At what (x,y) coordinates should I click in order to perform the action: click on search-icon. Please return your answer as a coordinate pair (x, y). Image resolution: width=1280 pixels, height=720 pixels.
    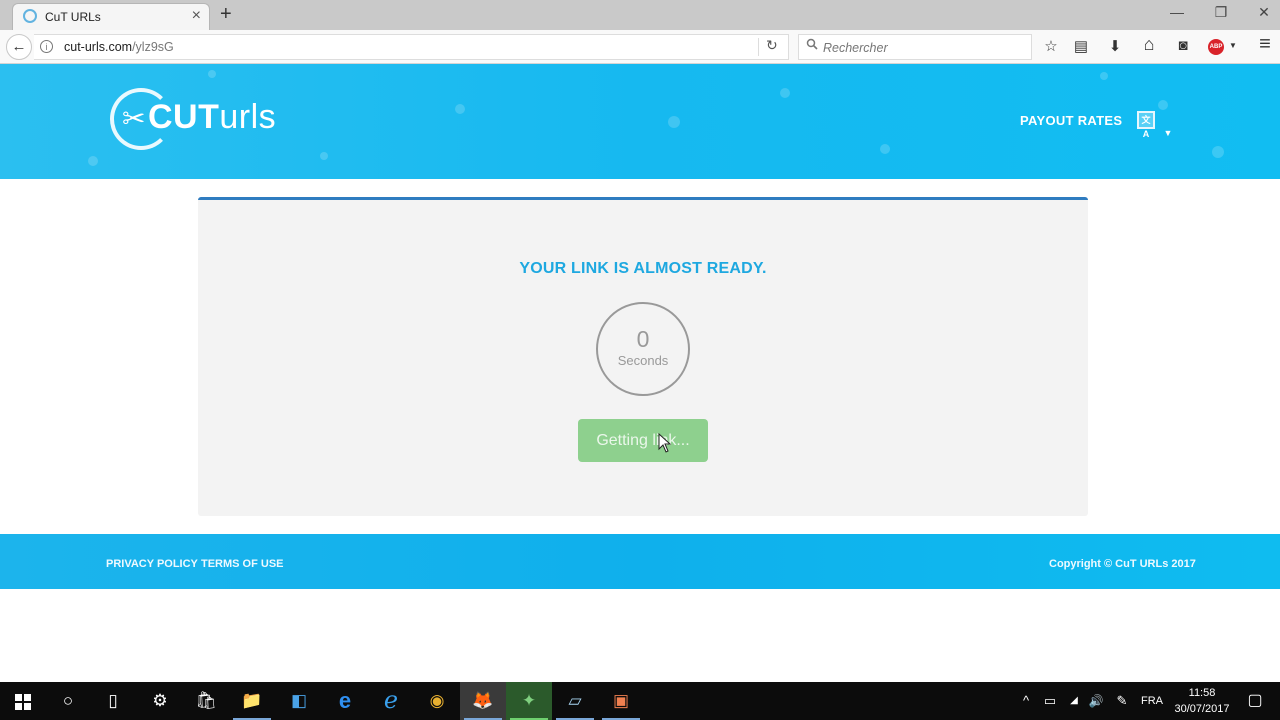
    Looking at the image, I should click on (812, 45).